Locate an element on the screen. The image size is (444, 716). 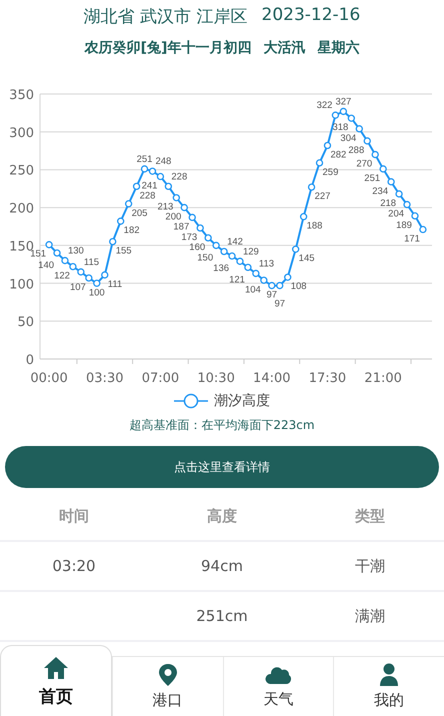
lunar-info: 大活汛 is located at coordinates (284, 48).